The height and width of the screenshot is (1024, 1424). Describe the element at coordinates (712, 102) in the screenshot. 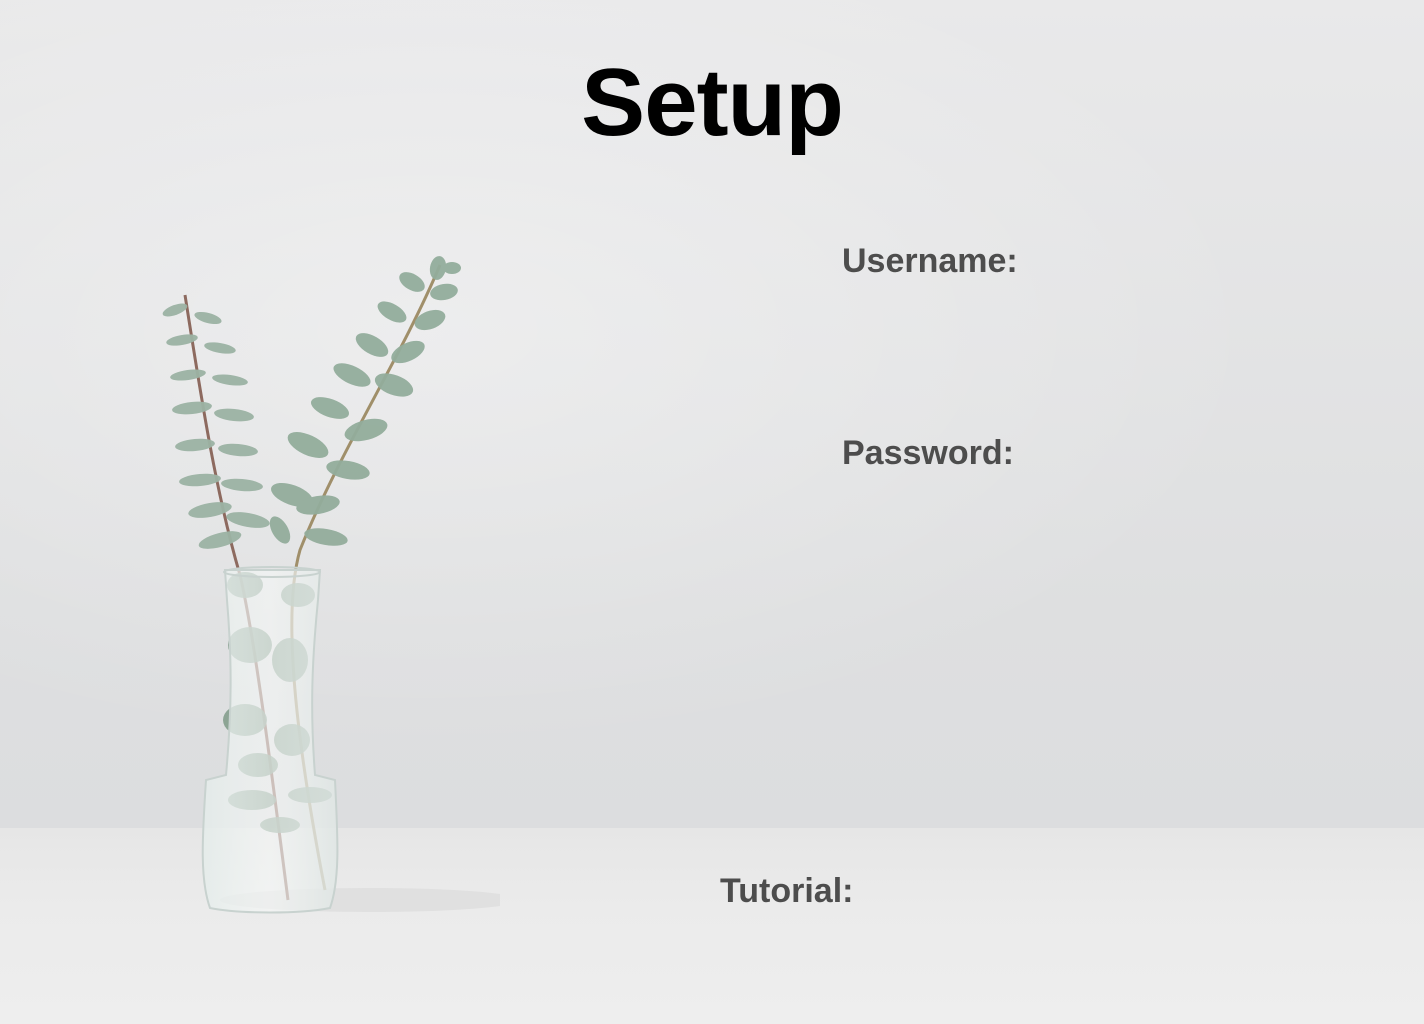

I see `page-title: Setup` at that location.